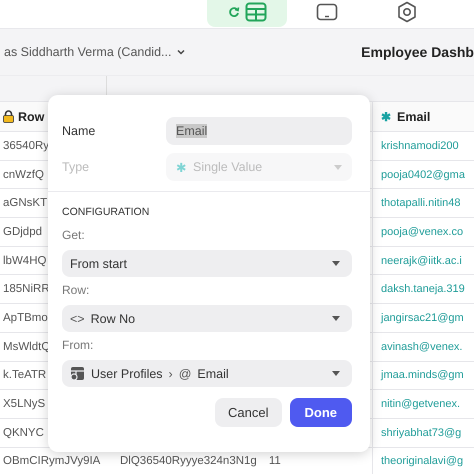 The height and width of the screenshot is (474, 474). I want to click on table-cell: 185NiRR, so click(26, 289).